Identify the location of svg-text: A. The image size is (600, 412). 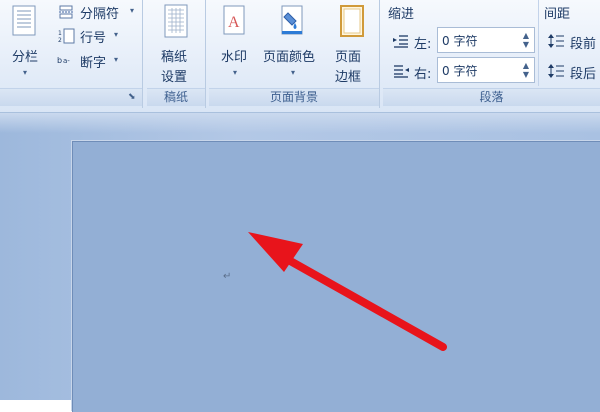
(234, 22).